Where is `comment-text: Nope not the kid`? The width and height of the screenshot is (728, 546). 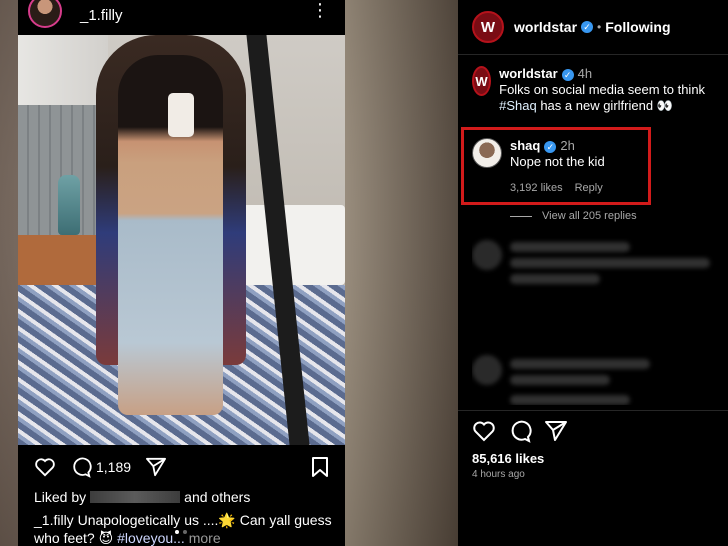 comment-text: Nope not the kid is located at coordinates (557, 161).